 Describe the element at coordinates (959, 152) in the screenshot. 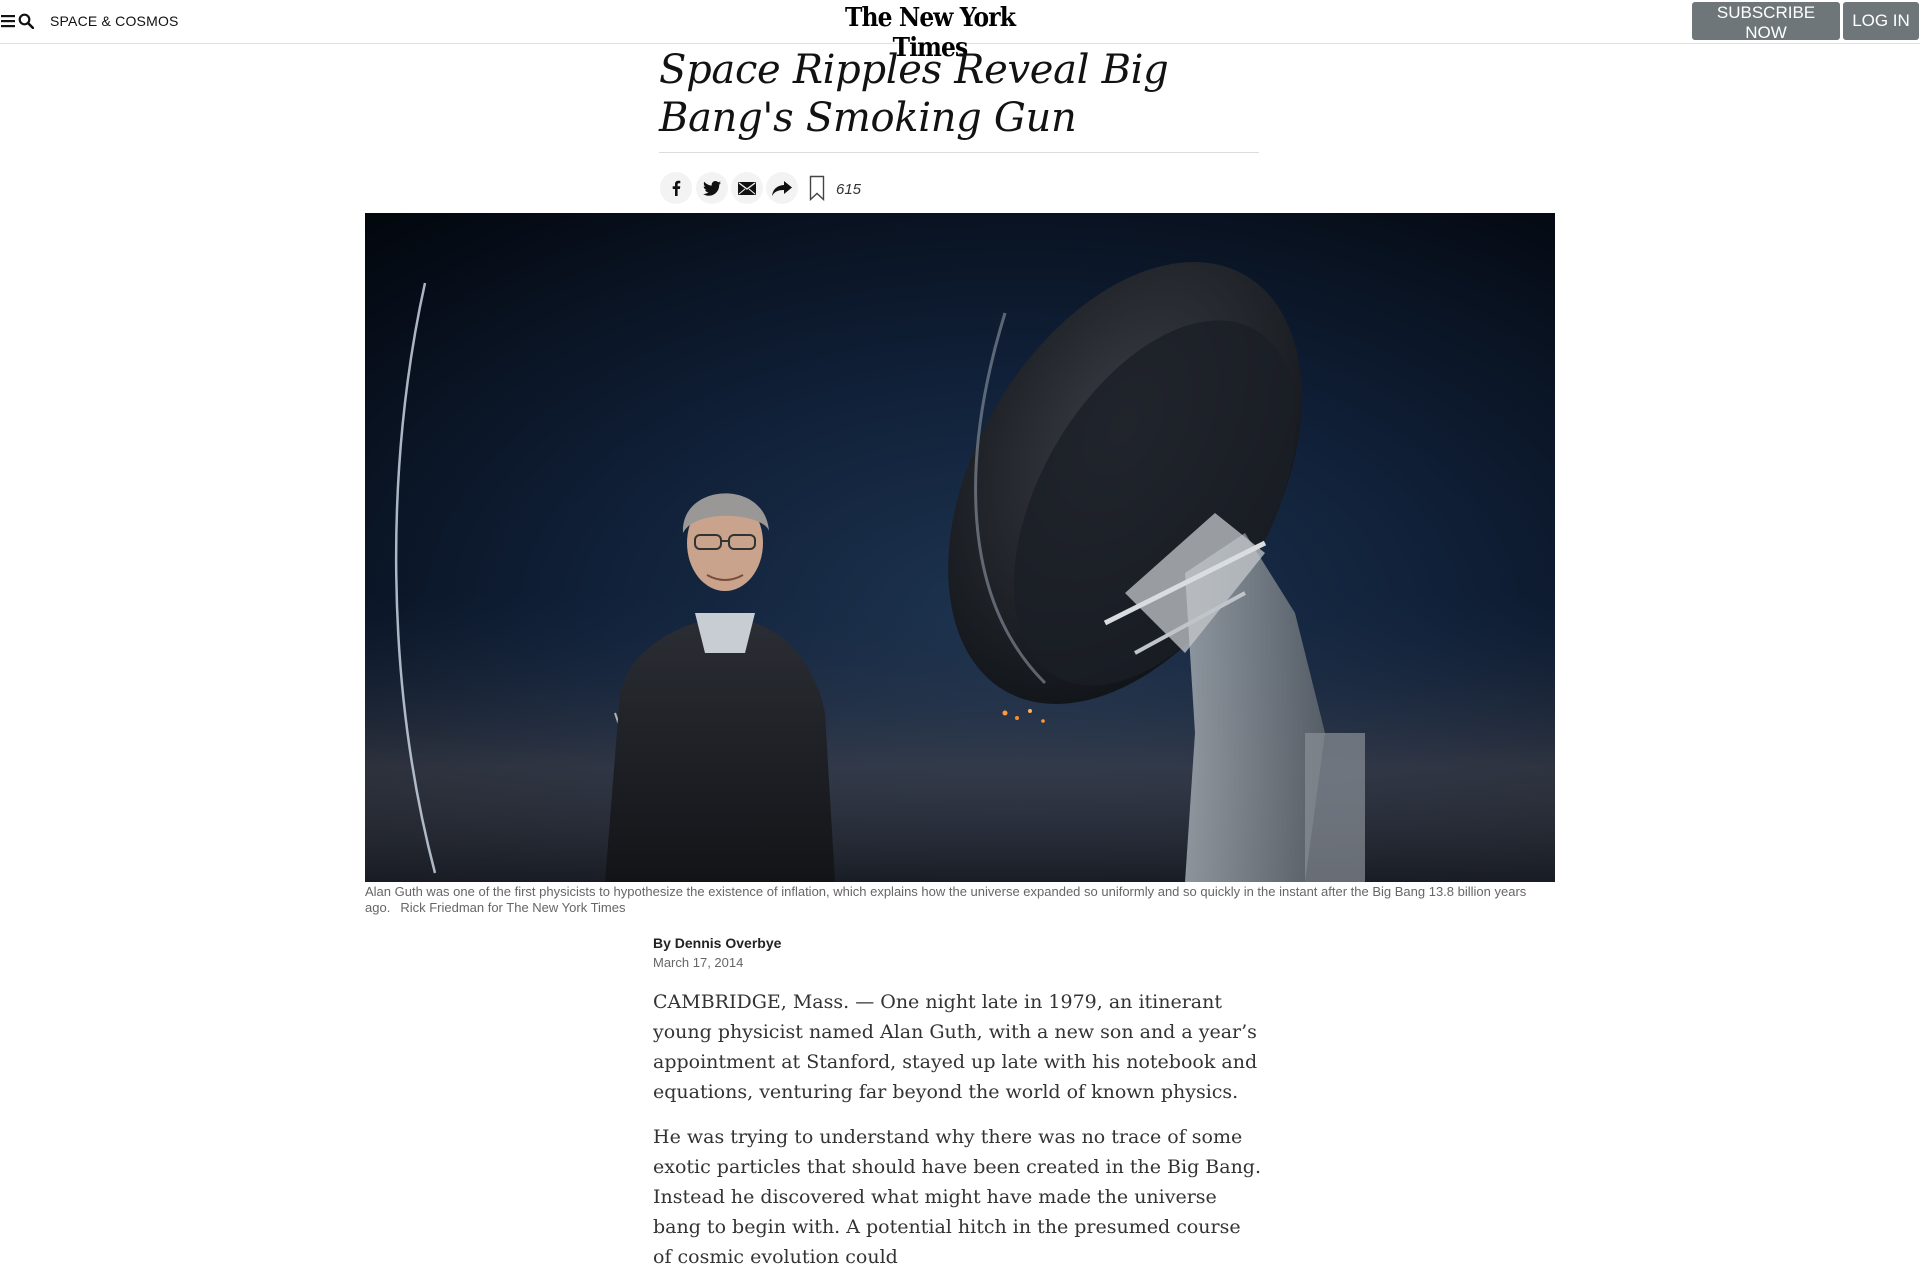

I see `headline-divider` at that location.